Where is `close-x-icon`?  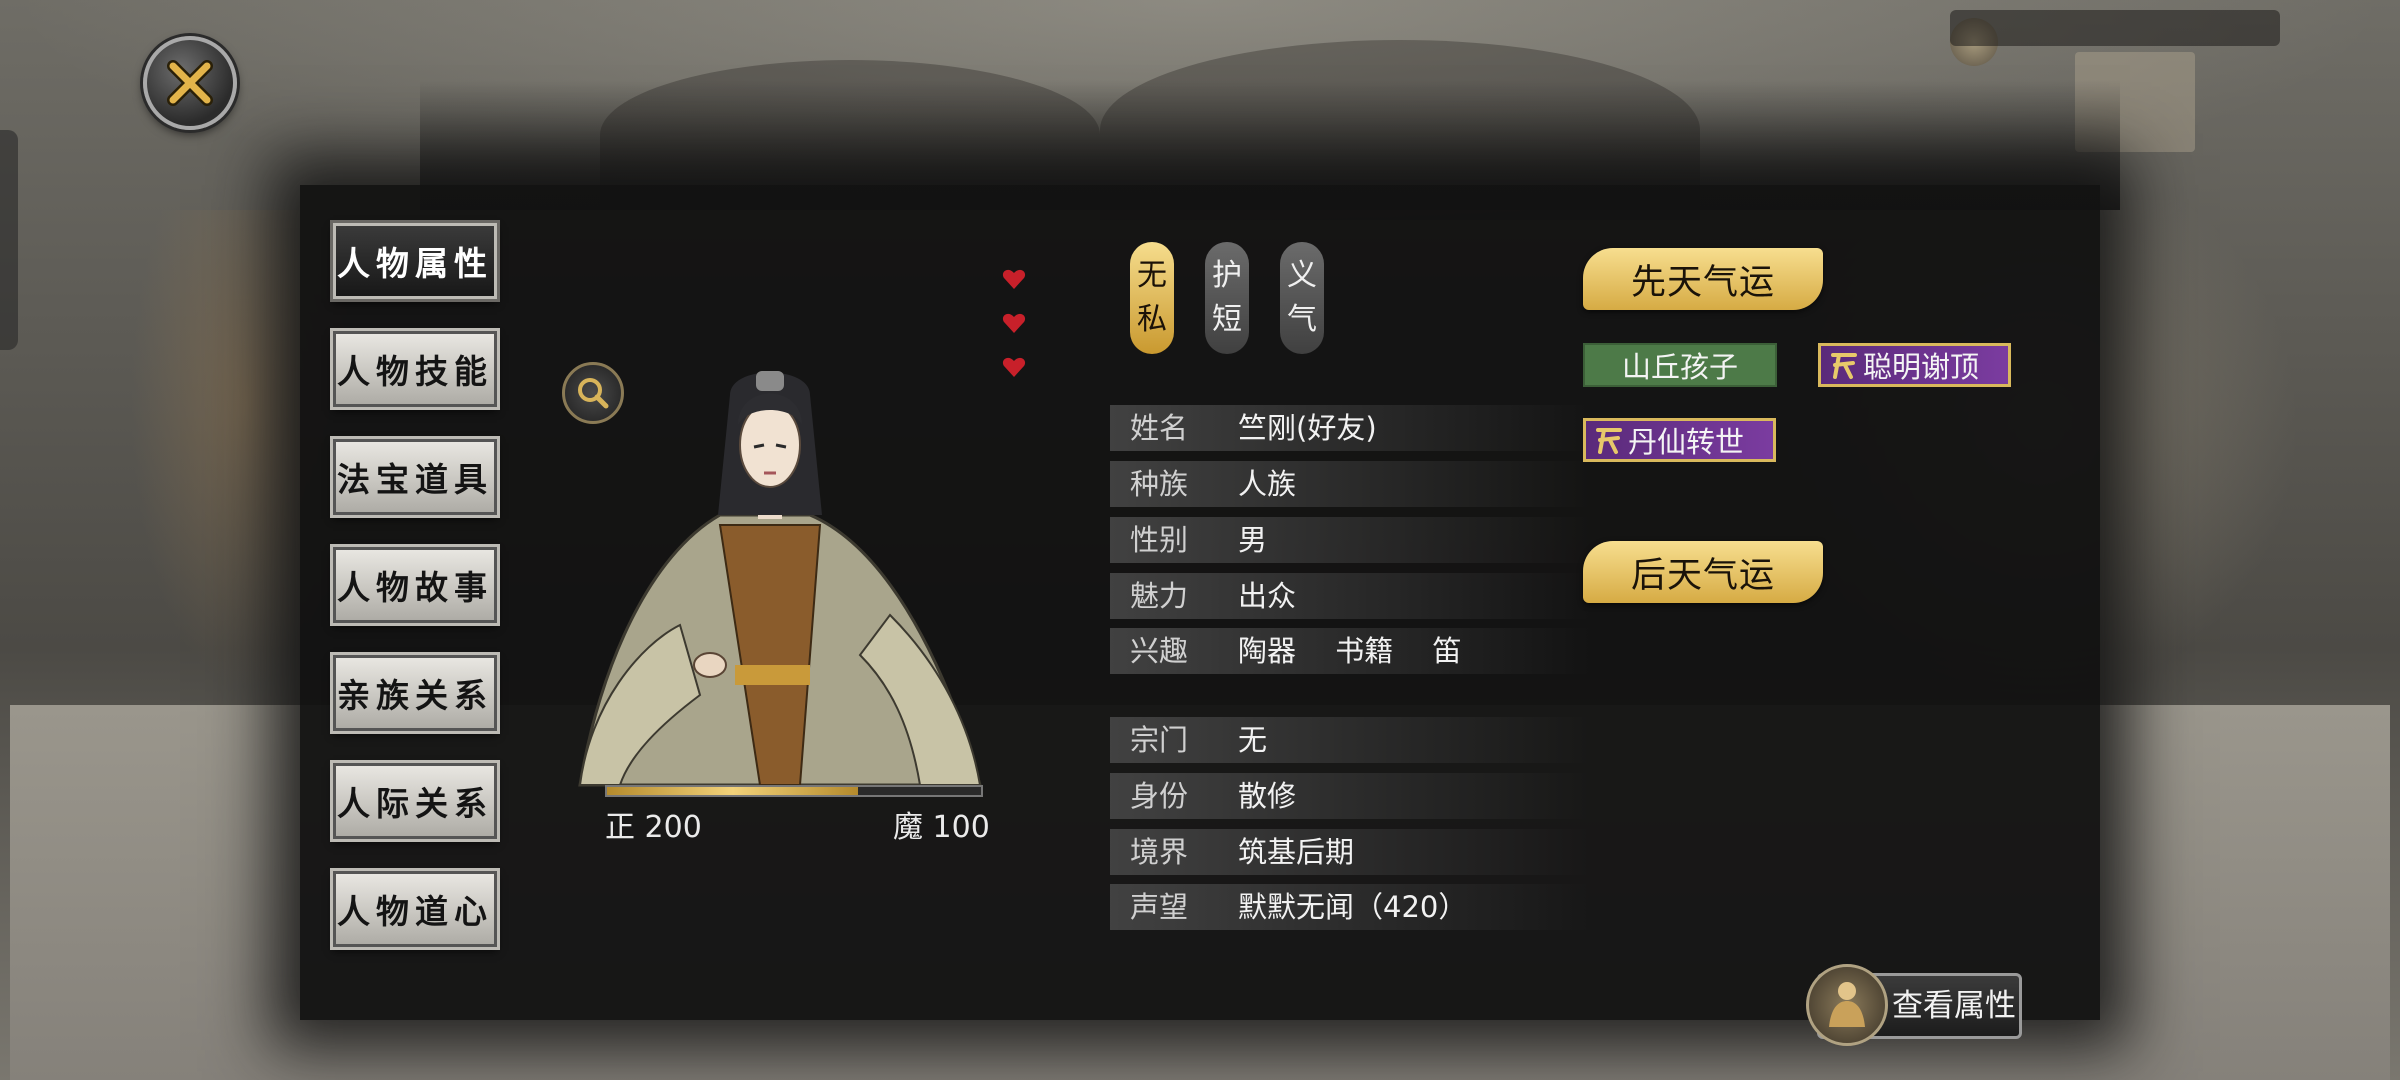
close-x-icon is located at coordinates (190, 83).